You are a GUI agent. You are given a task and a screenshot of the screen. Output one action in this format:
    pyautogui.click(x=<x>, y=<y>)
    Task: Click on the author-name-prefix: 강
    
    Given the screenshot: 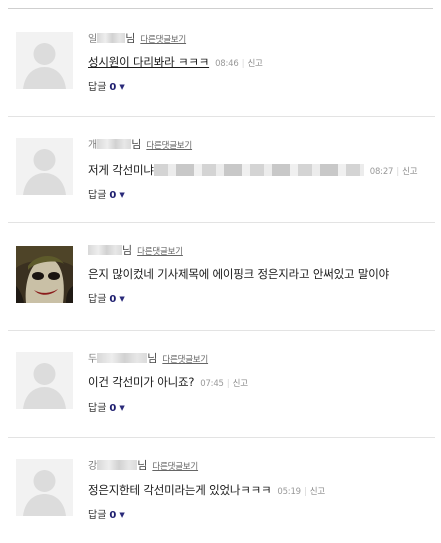 What is the action you would take?
    pyautogui.click(x=93, y=466)
    